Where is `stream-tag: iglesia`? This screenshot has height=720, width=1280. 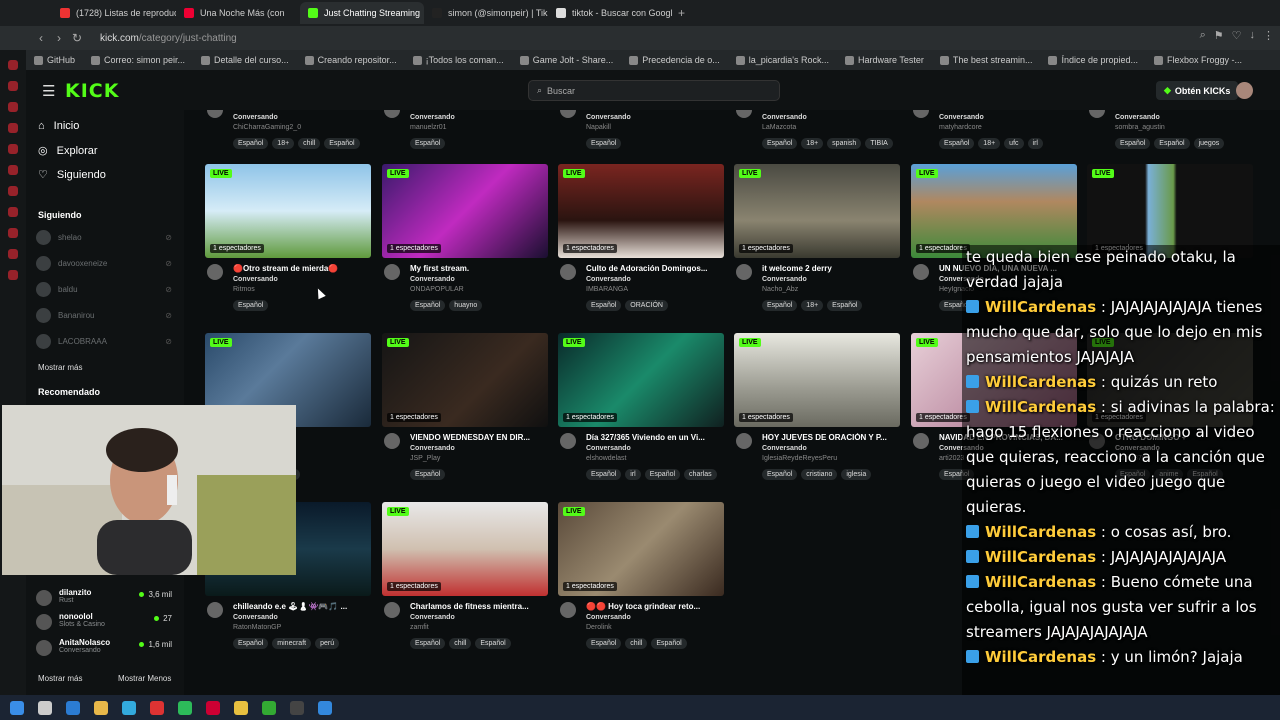
stream-tag: iglesia is located at coordinates (856, 474).